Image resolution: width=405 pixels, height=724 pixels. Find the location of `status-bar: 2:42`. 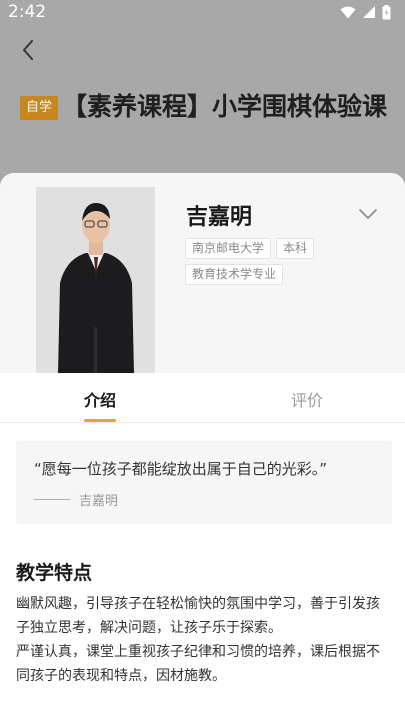

status-bar: 2:42 is located at coordinates (202, 12).